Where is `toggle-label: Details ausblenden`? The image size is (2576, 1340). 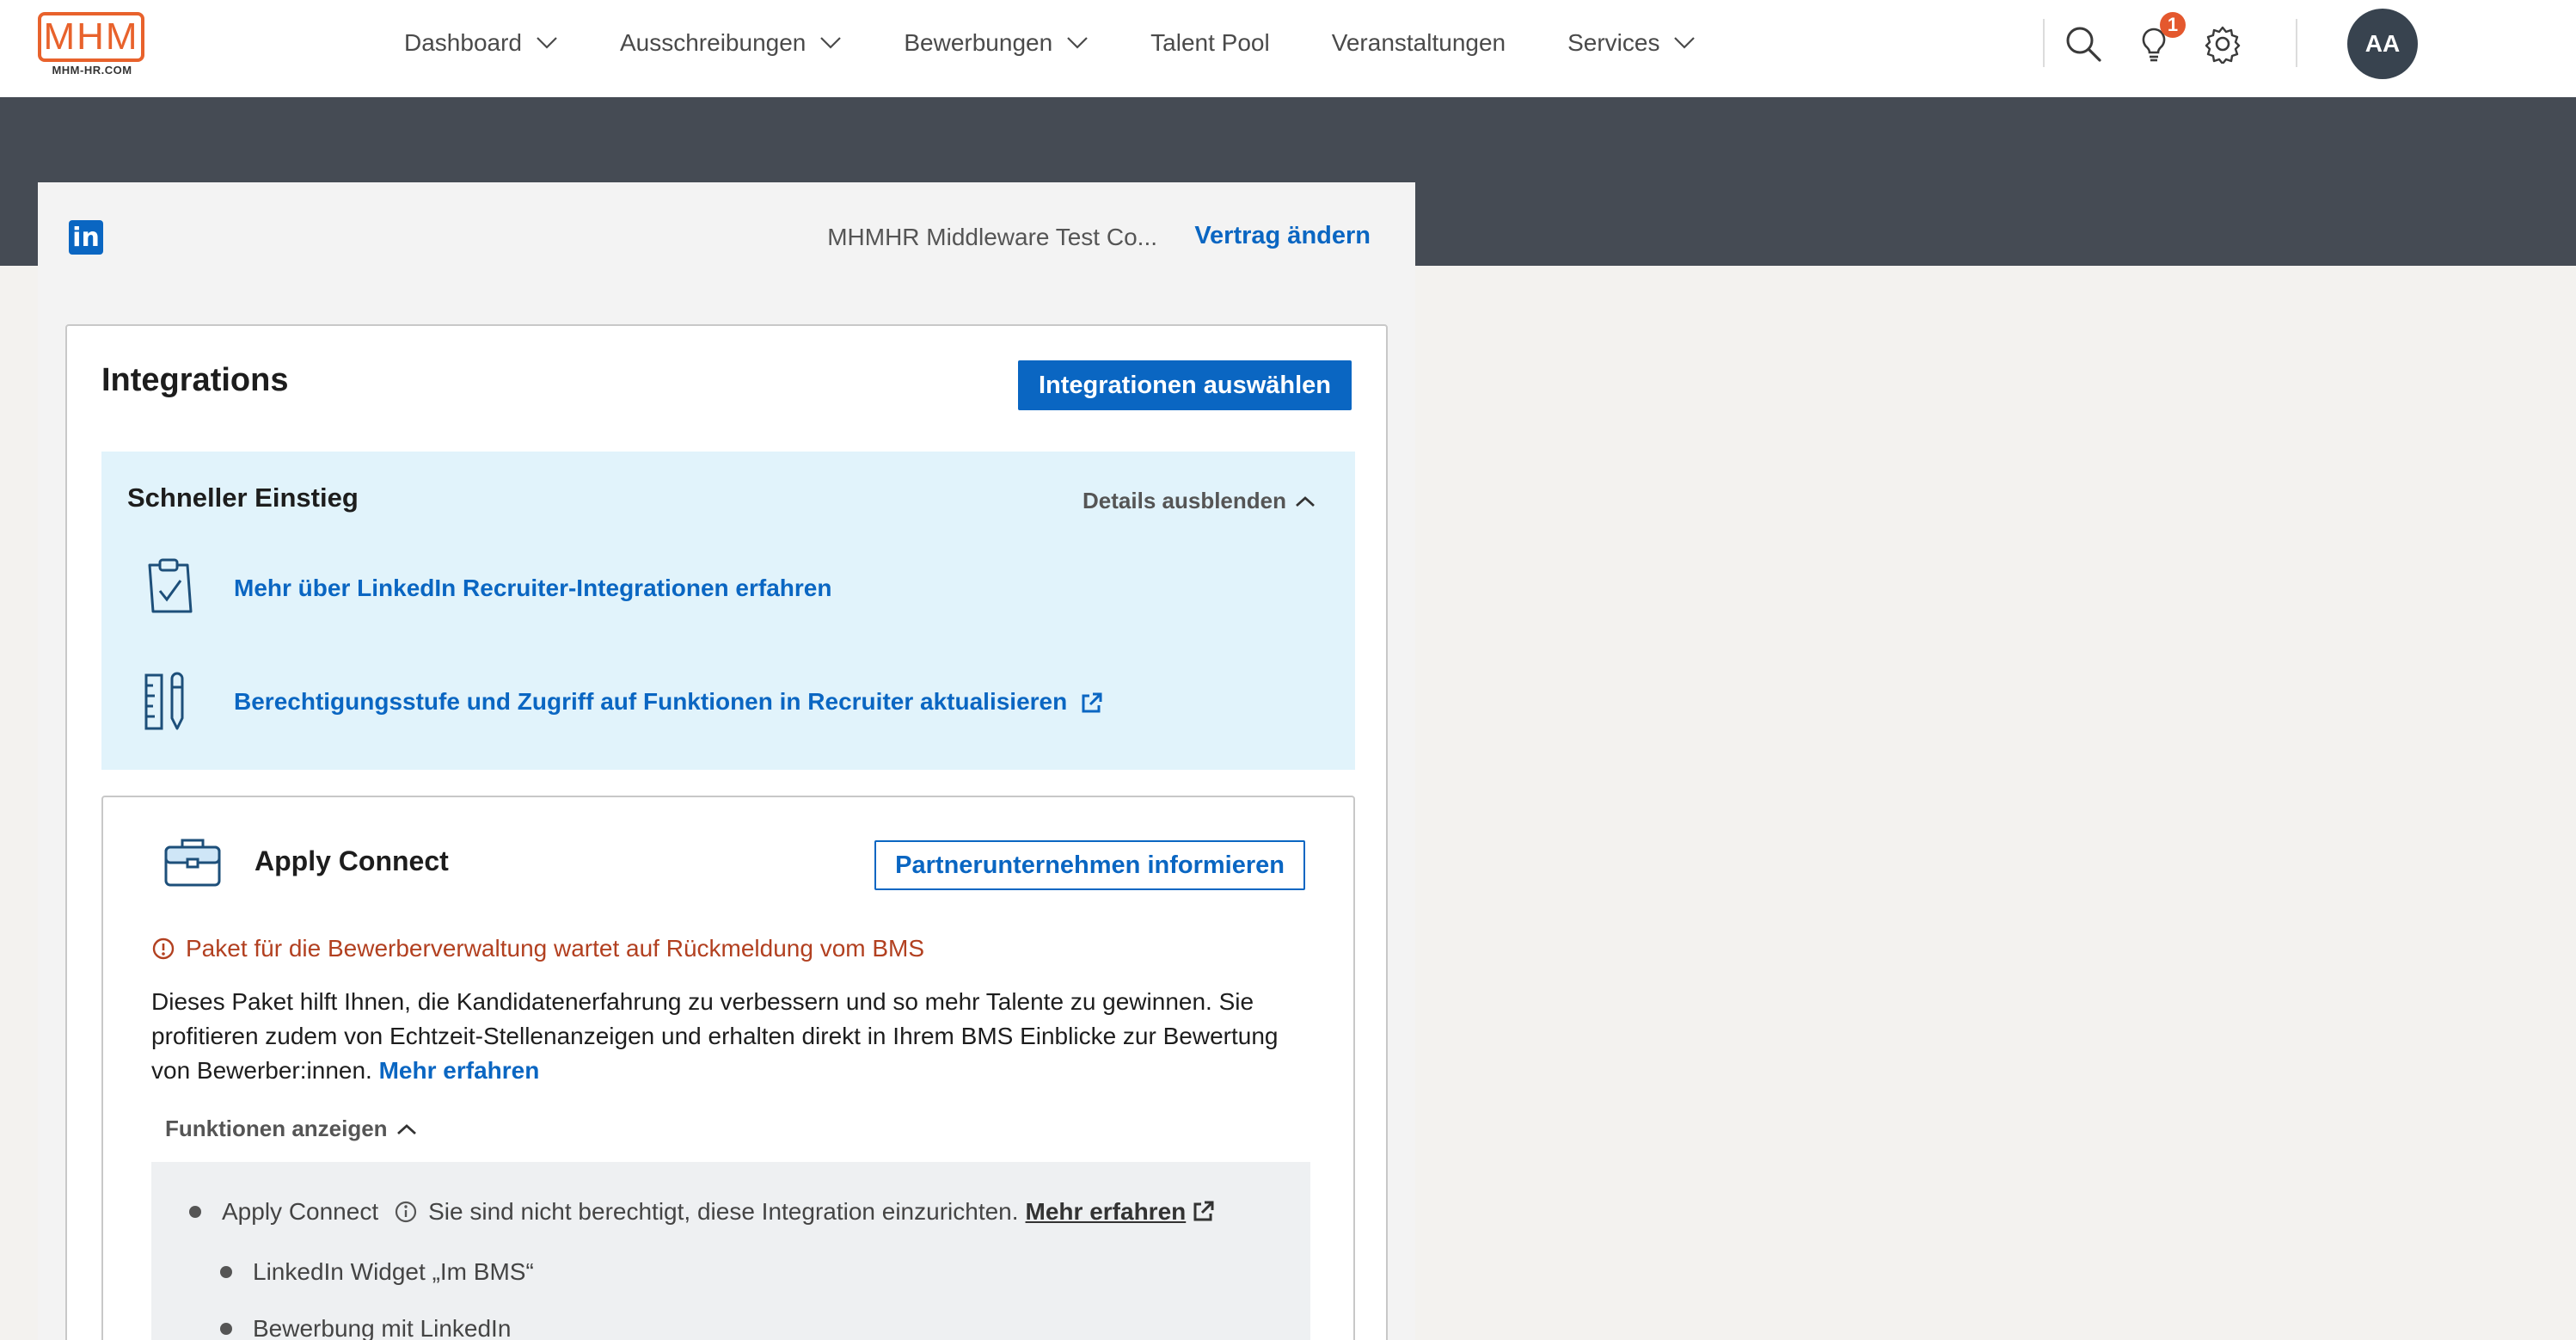
toggle-label: Details ausblenden is located at coordinates (1184, 500).